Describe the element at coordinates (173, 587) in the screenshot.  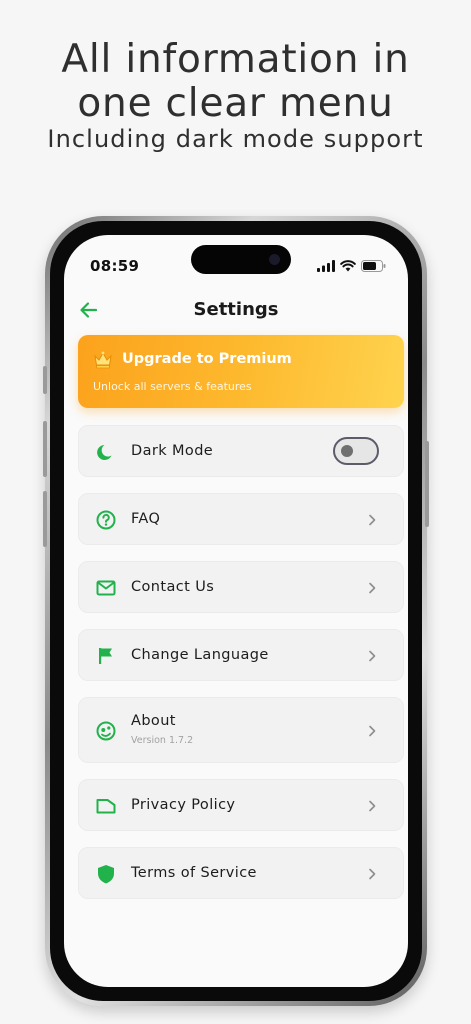
I see `contact-us-label: Contact Us` at that location.